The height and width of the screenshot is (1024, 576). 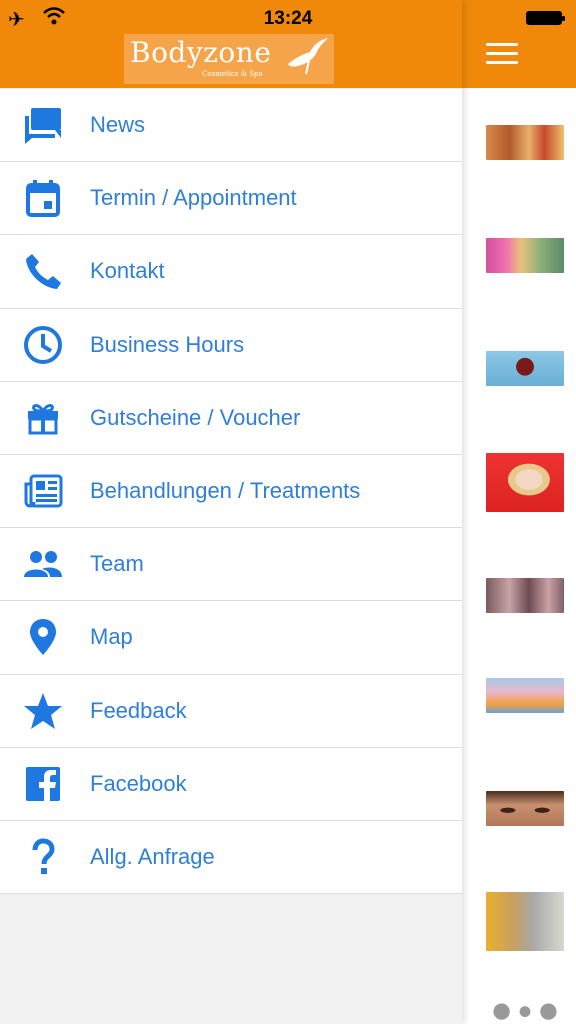 What do you see at coordinates (43, 857) in the screenshot?
I see `question-icon` at bounding box center [43, 857].